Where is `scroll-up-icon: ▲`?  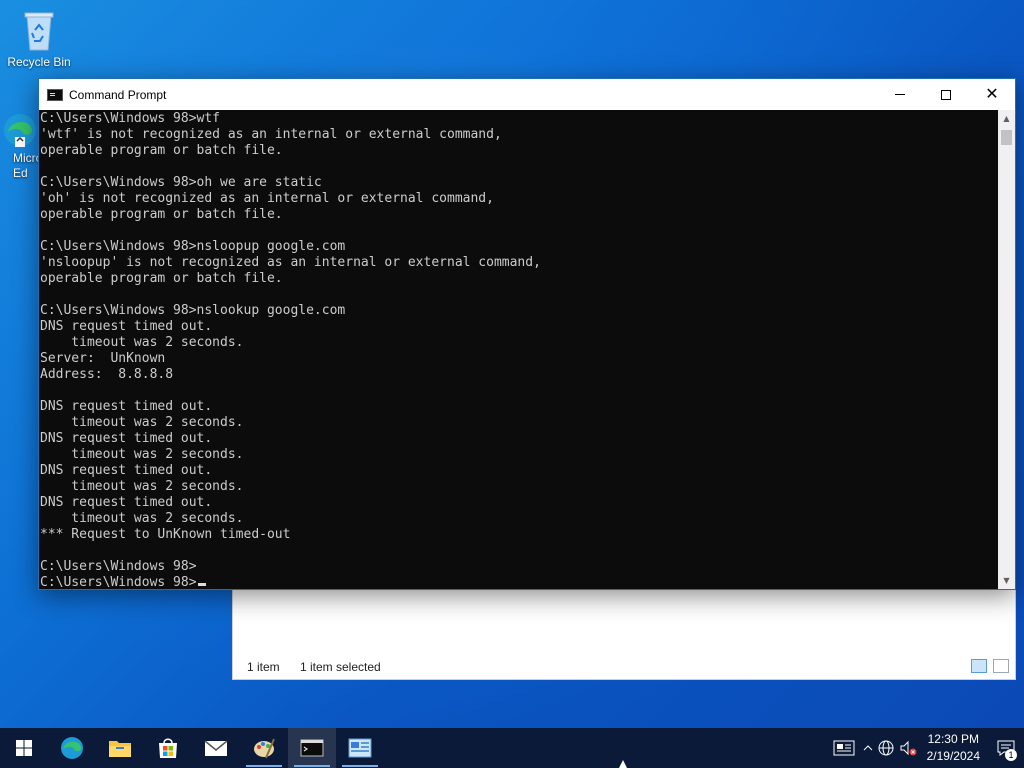
scroll-up-icon: ▲ is located at coordinates (1006, 118).